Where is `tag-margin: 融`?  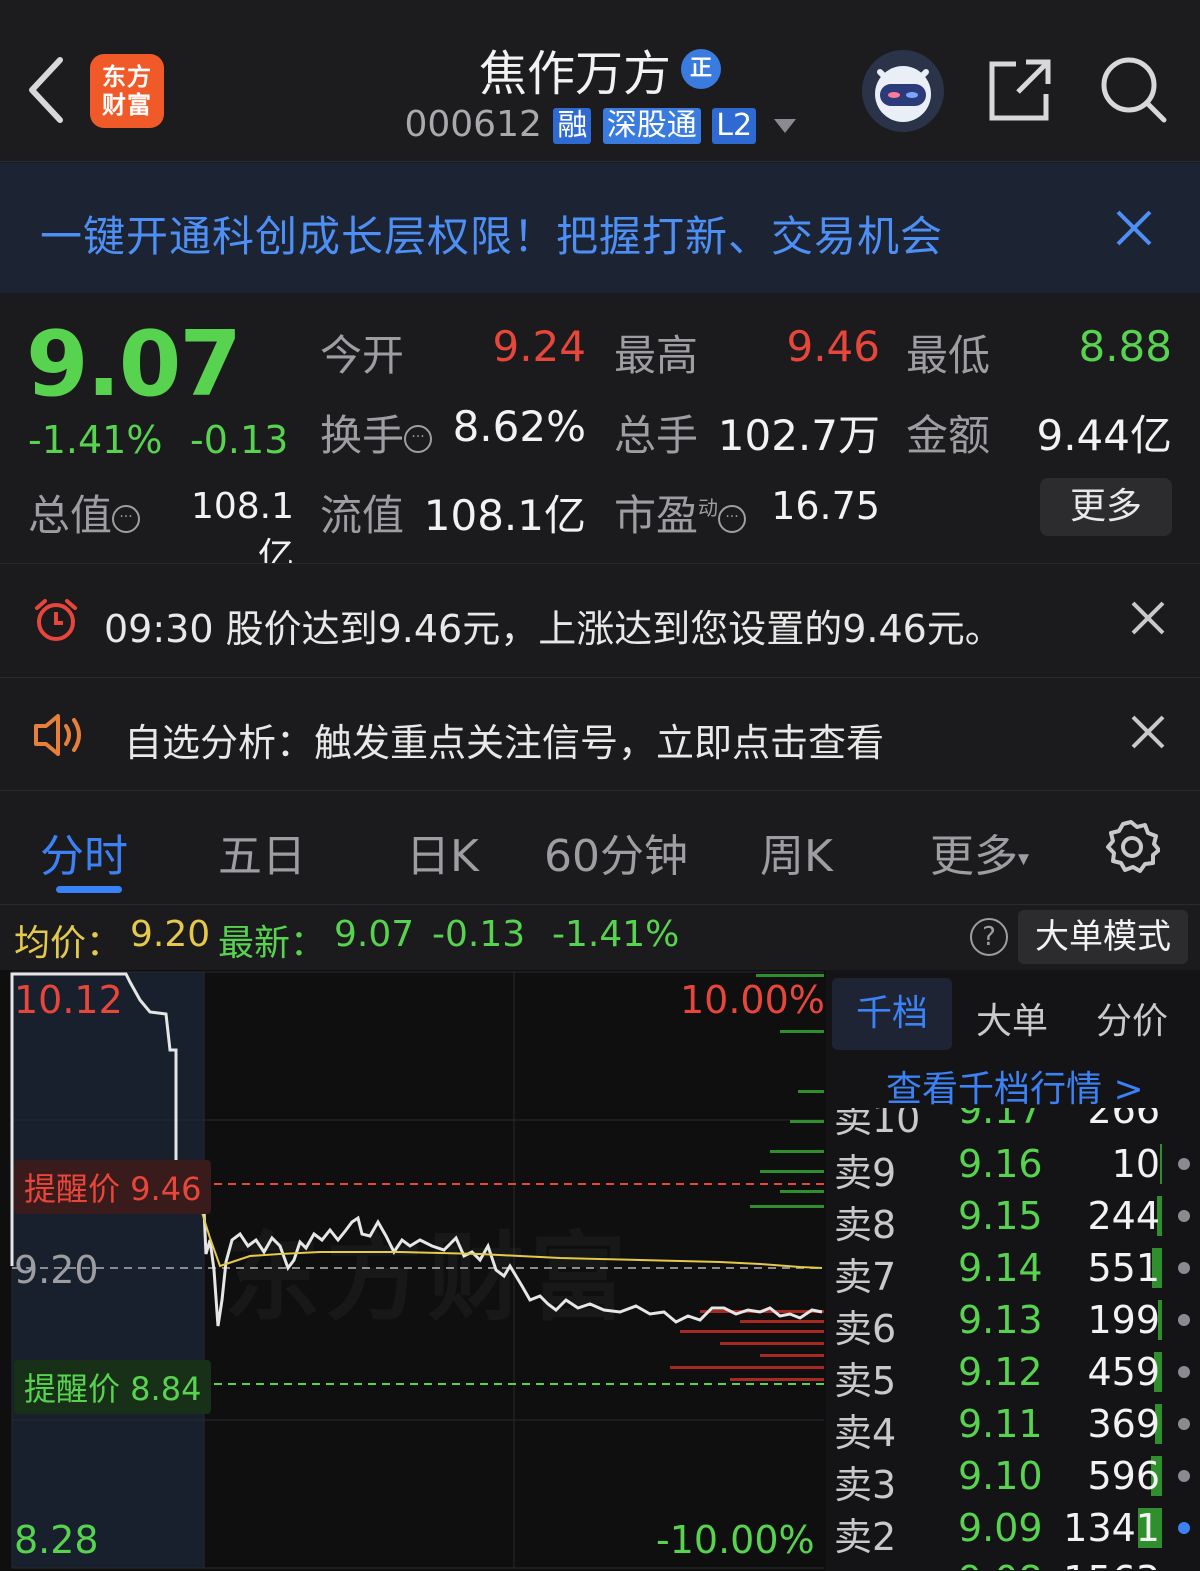 tag-margin: 融 is located at coordinates (572, 126).